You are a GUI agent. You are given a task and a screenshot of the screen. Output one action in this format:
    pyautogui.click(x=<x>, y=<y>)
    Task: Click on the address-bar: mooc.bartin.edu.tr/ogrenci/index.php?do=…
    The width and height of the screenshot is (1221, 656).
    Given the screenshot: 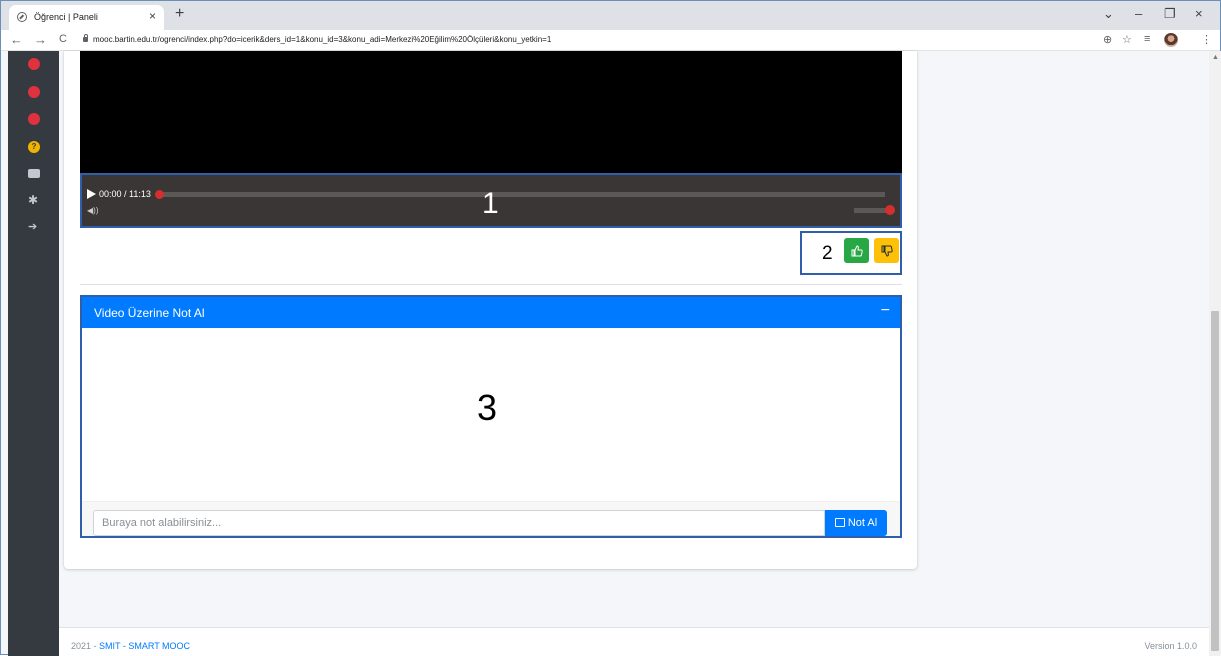 What is the action you would take?
    pyautogui.click(x=583, y=40)
    